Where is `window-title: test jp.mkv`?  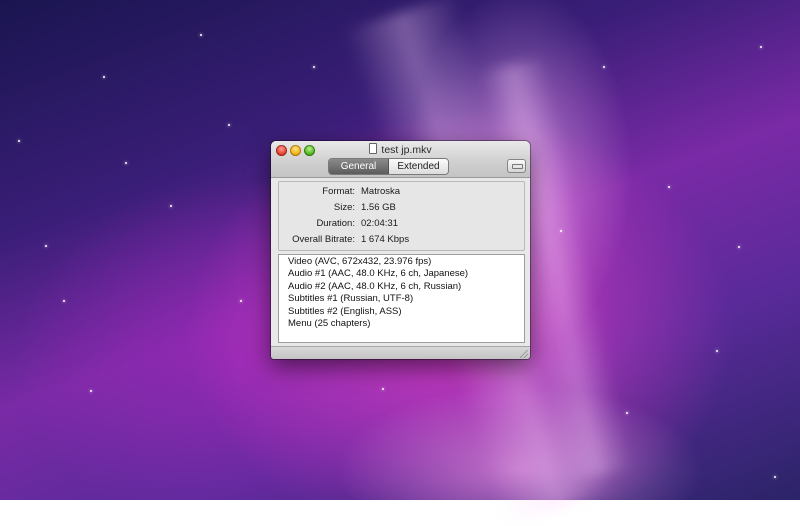 window-title: test jp.mkv is located at coordinates (400, 149).